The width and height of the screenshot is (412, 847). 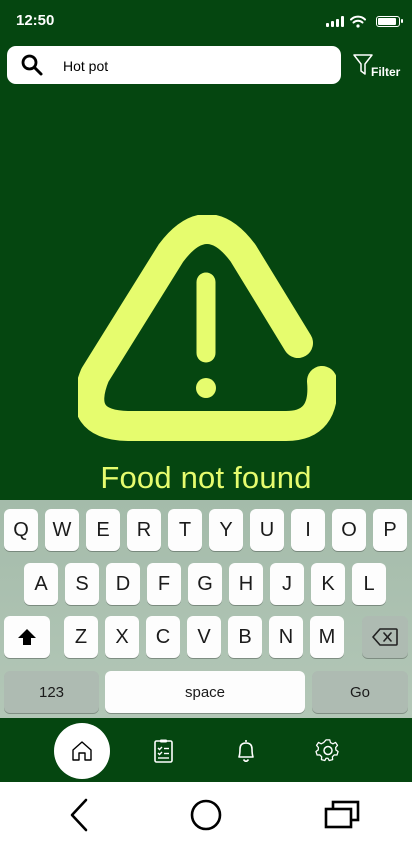 I want to click on shift-key, so click(x=27, y=637).